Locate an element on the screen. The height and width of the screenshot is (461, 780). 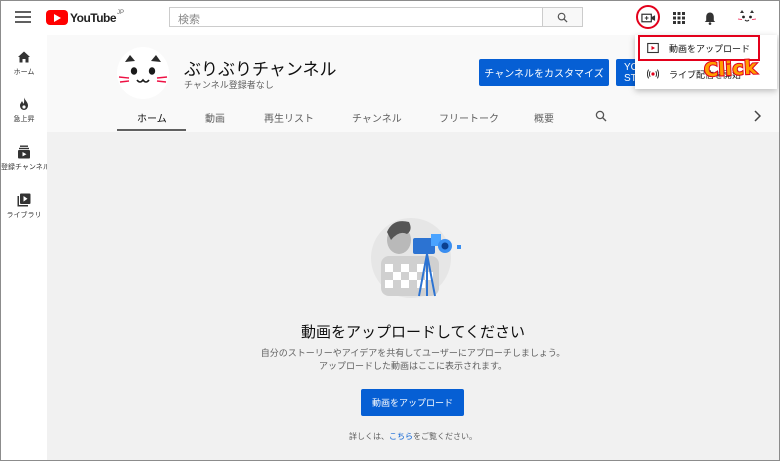
channel-search-button is located at coordinates (601, 118).